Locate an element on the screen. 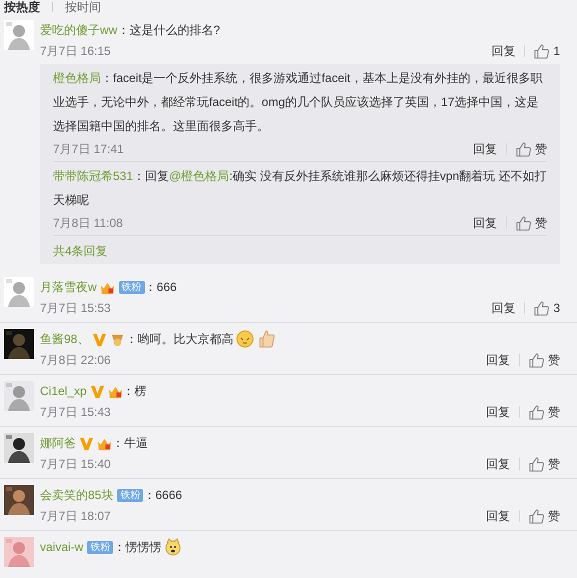 This screenshot has height=578, width=577. thumbs-up-emoji-icon is located at coordinates (266, 339).